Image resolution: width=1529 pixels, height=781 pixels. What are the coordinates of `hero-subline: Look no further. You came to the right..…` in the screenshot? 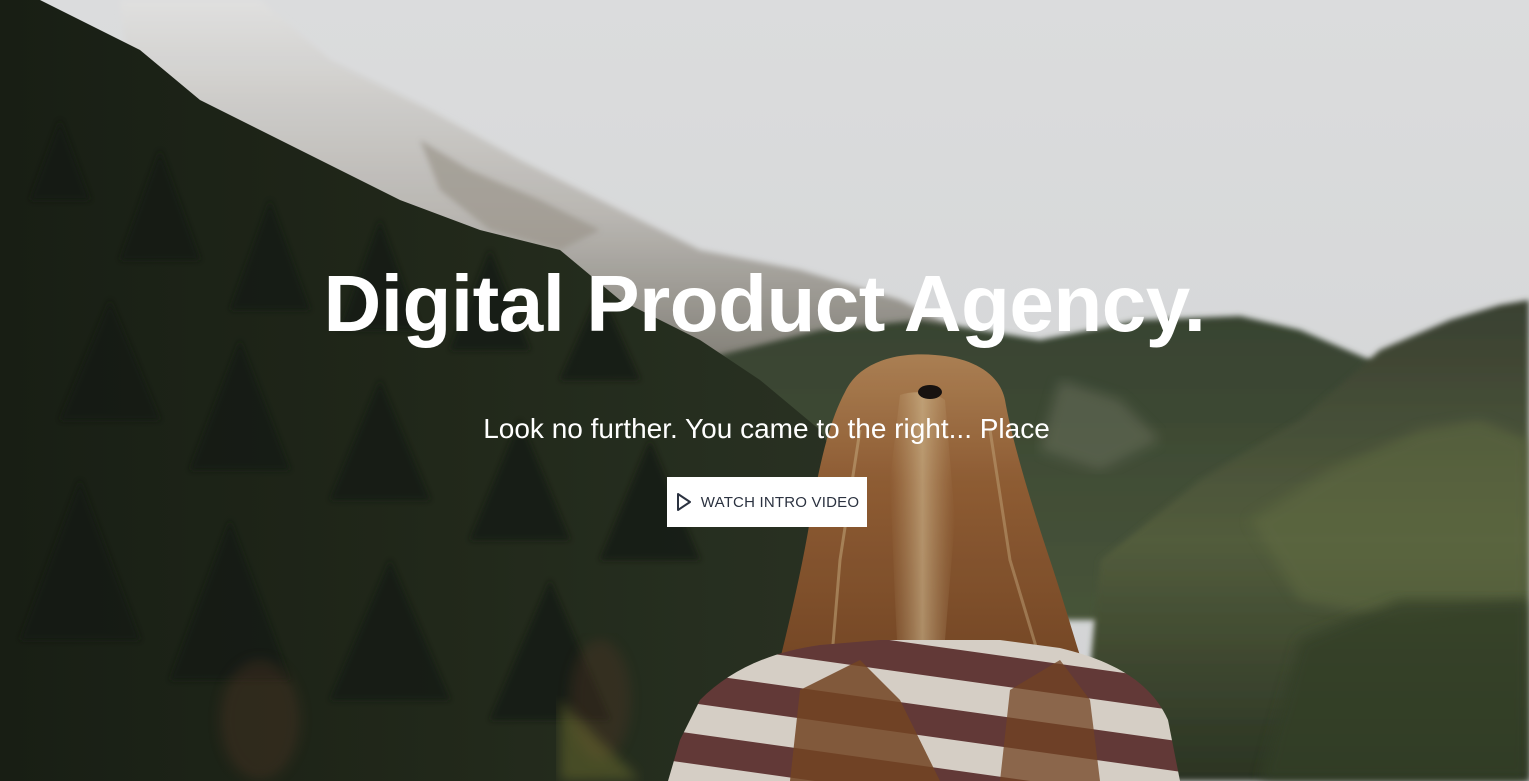 It's located at (766, 428).